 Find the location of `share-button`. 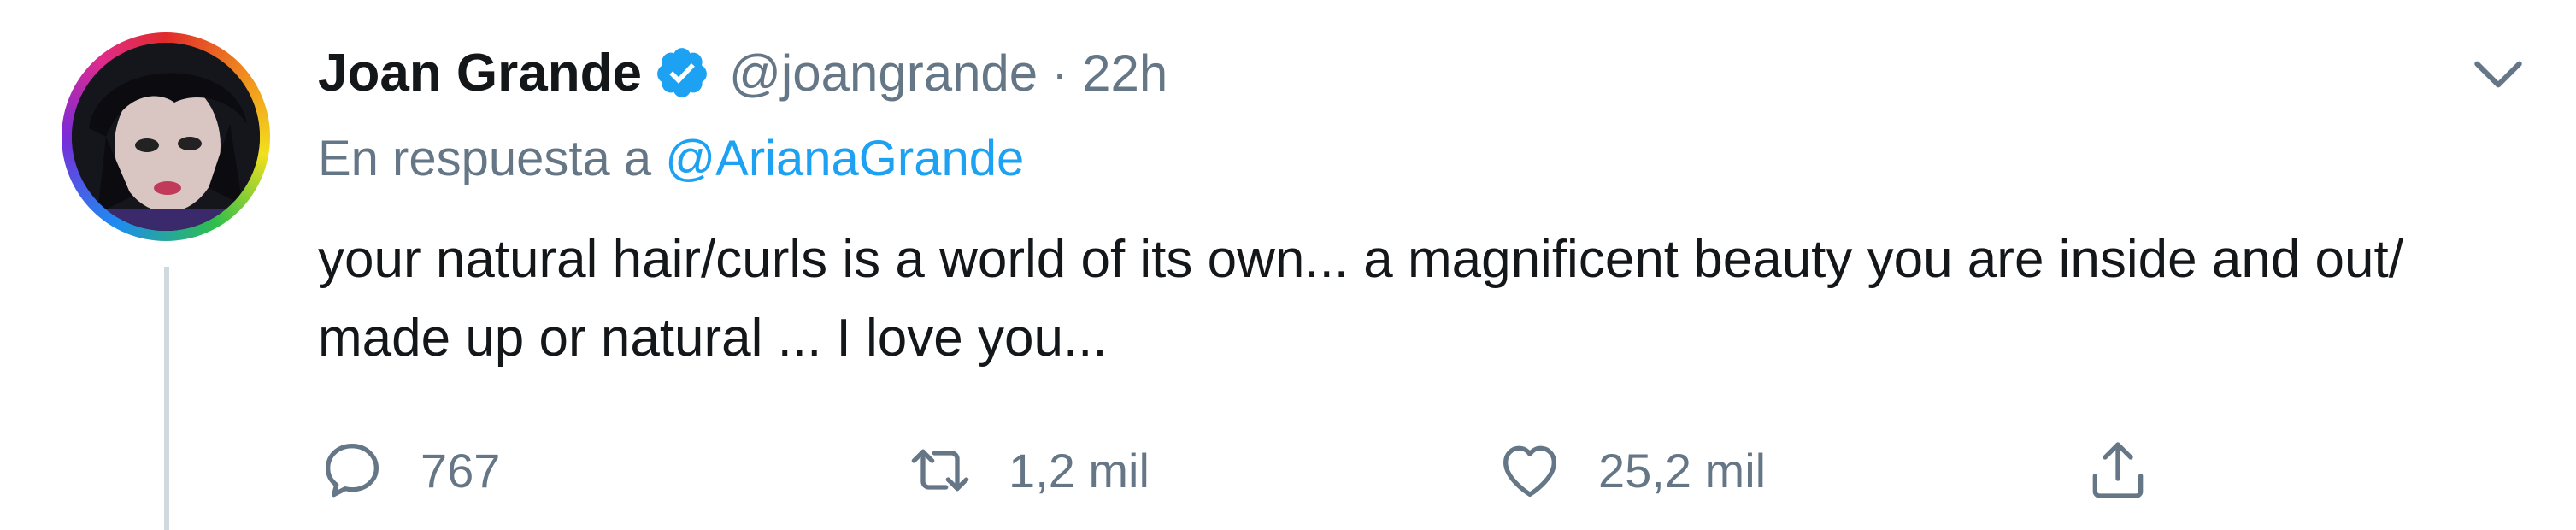

share-button is located at coordinates (2118, 470).